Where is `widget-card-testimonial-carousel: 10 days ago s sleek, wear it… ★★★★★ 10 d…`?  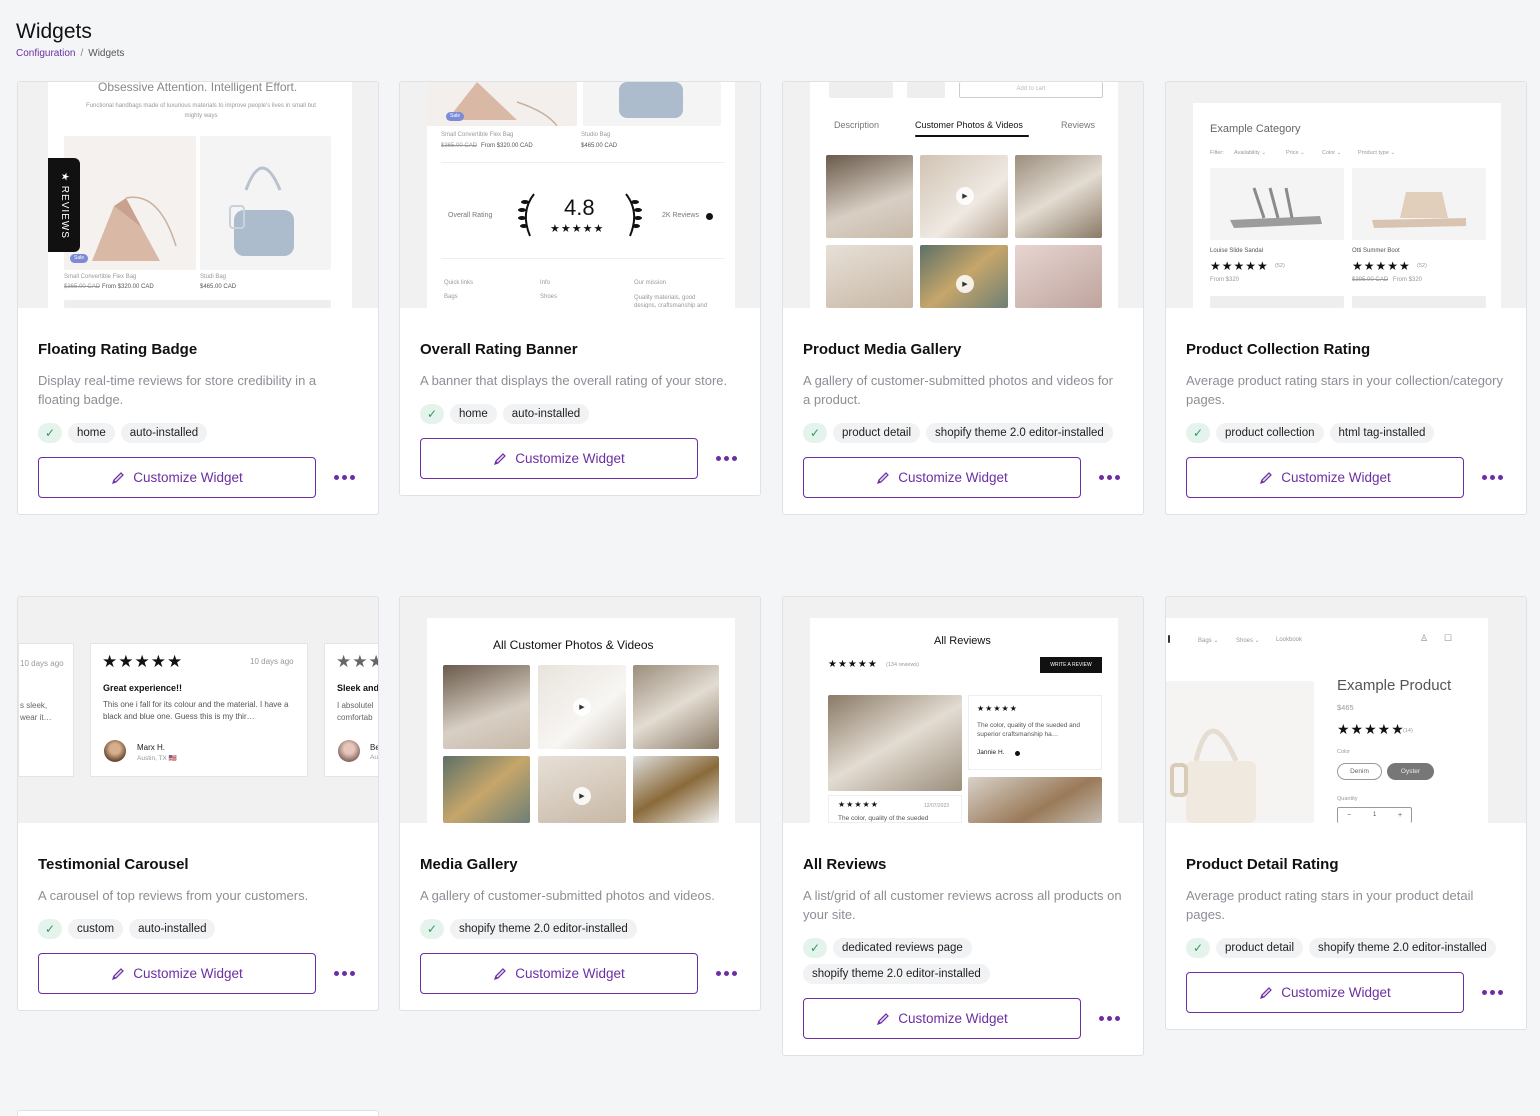
widget-card-testimonial-carousel: 10 days ago s sleek, wear it… ★★★★★ 10 d… is located at coordinates (198, 803).